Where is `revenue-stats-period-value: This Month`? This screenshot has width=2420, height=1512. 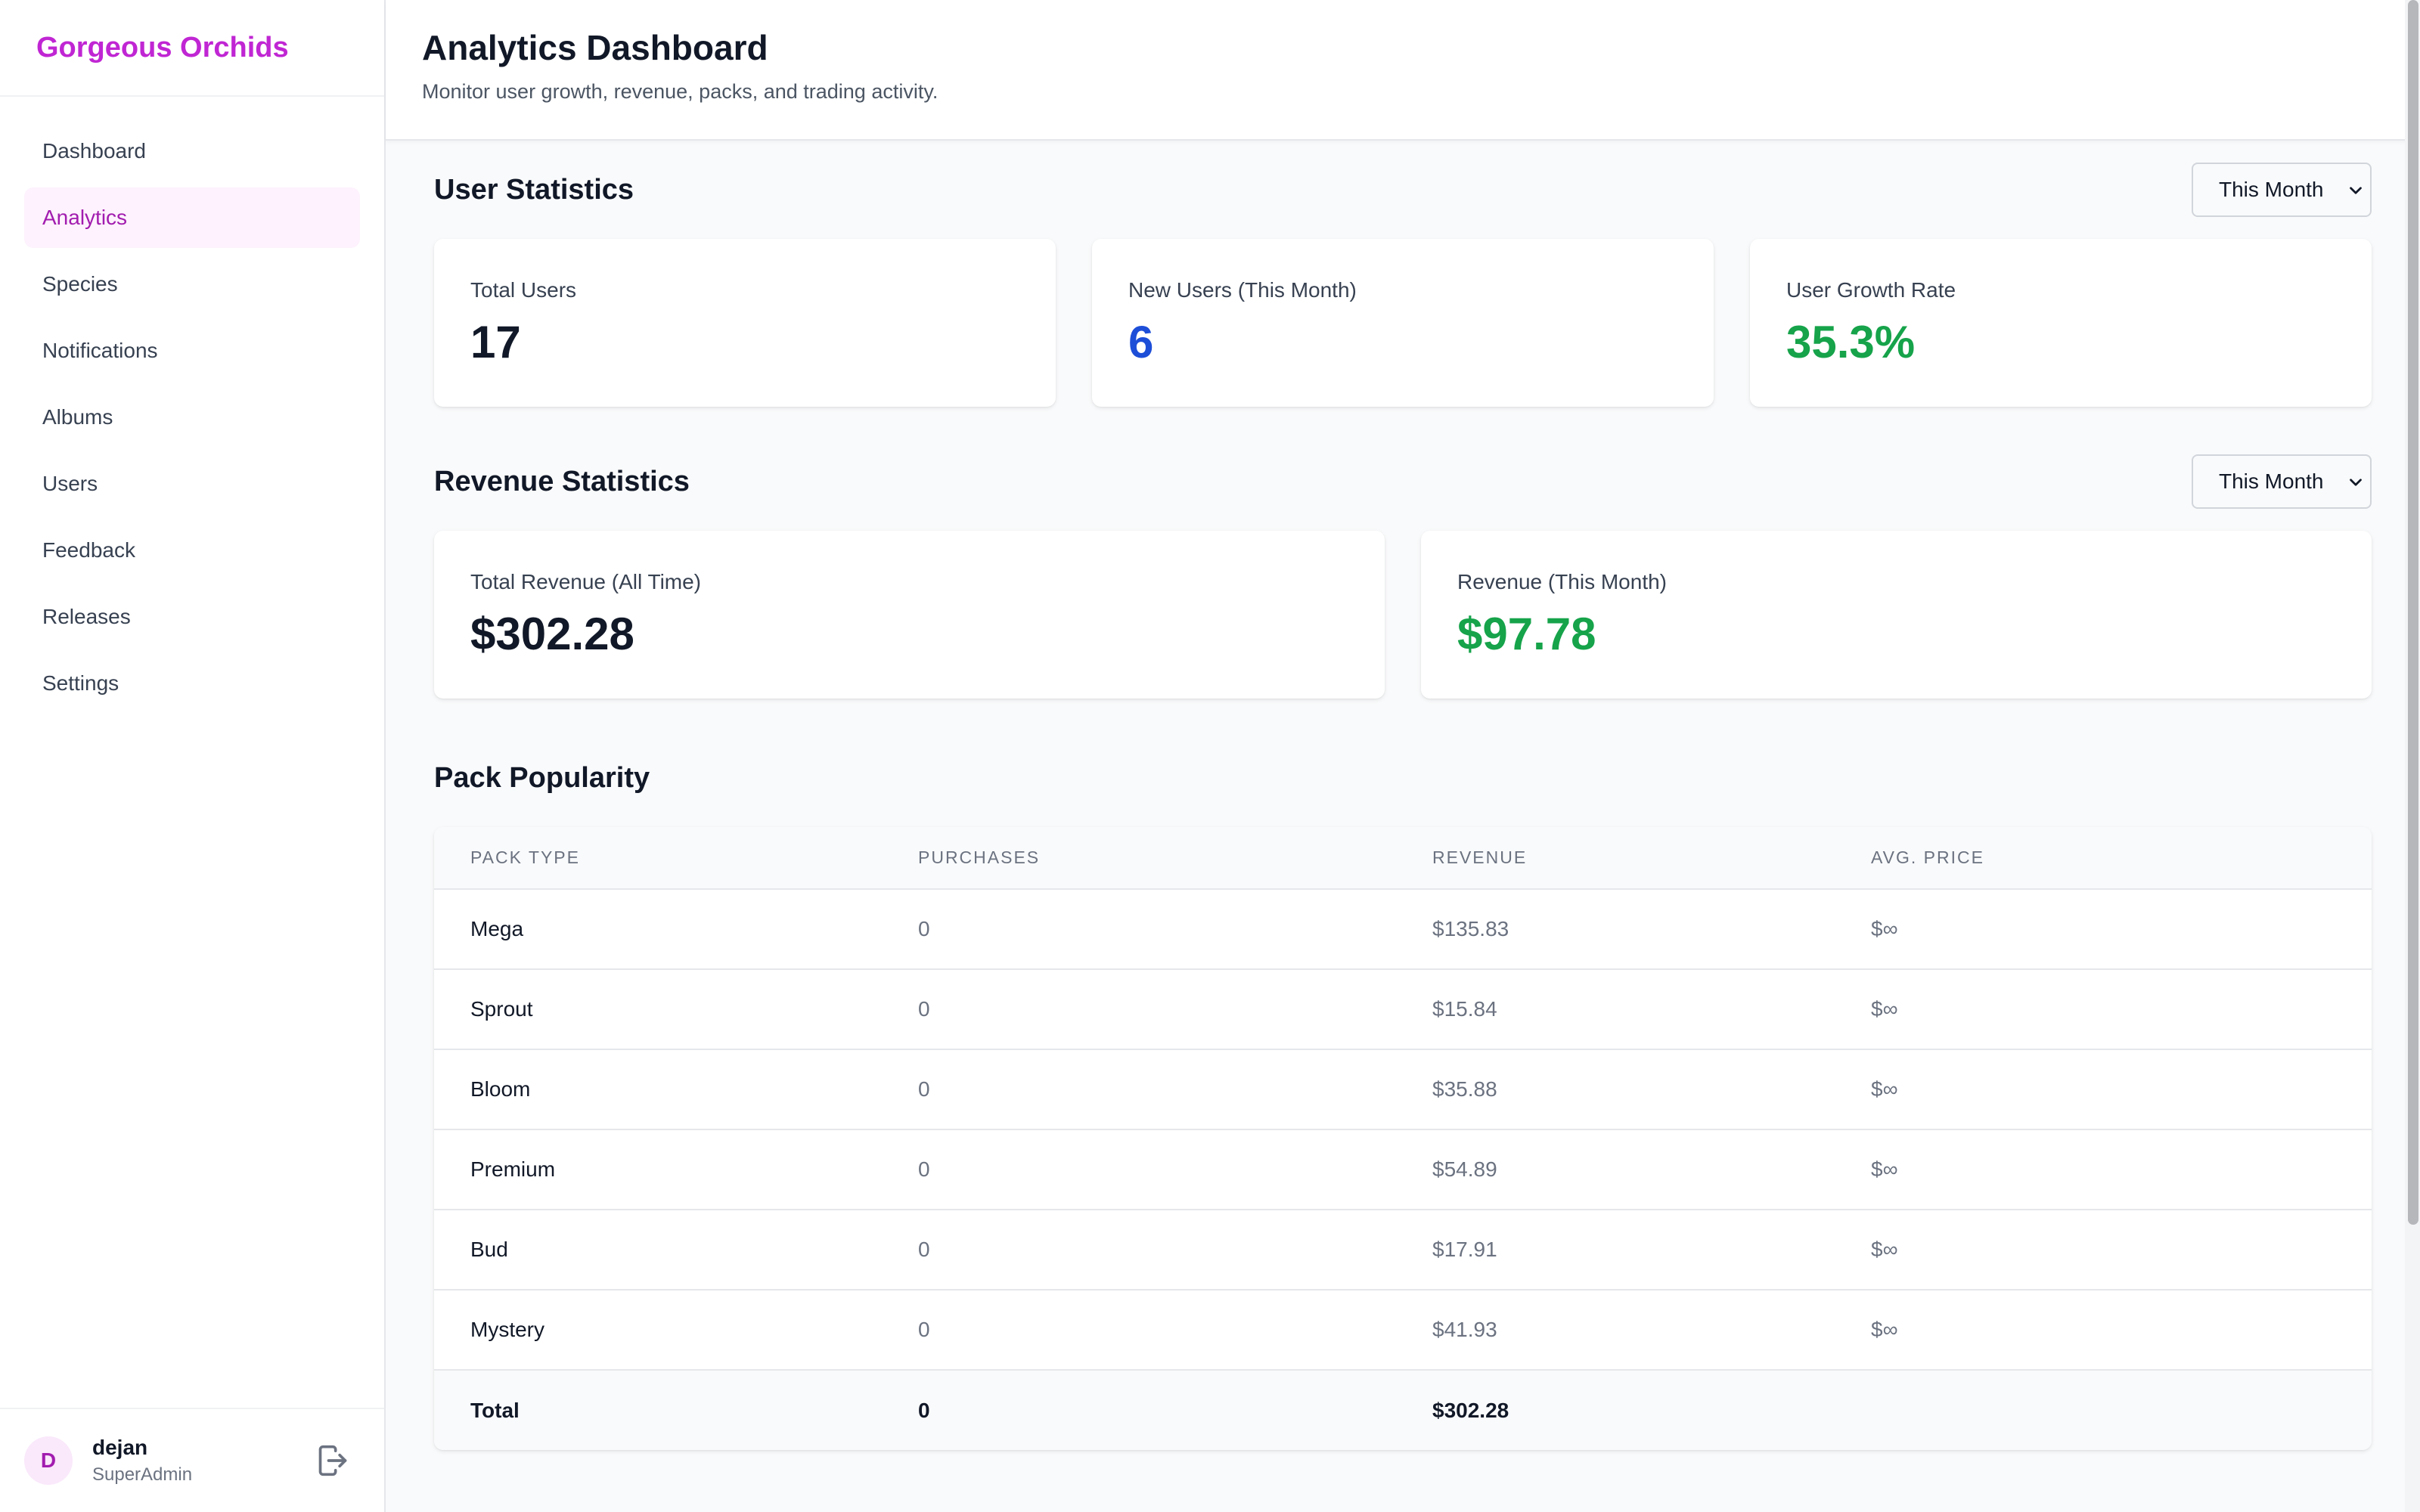 revenue-stats-period-value: This Month is located at coordinates (2271, 481).